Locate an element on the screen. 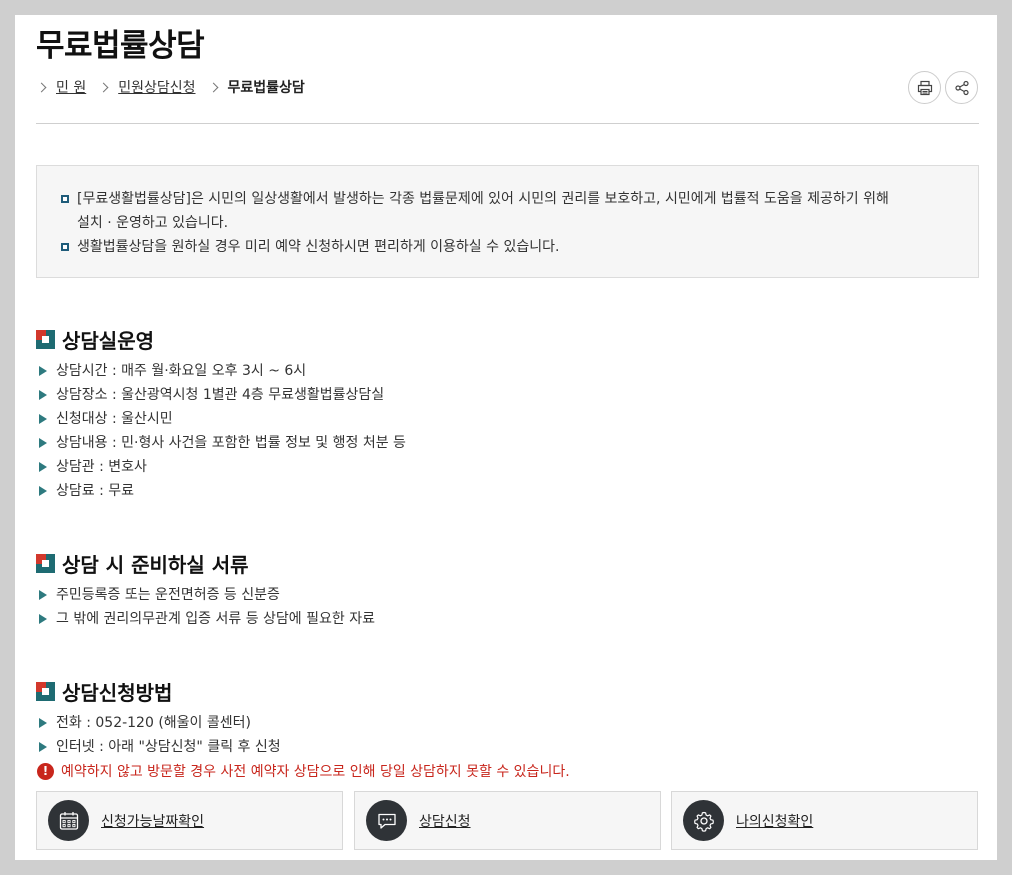  list-item: 전화 : 052-120 (해울이 콜센터) is located at coordinates (159, 723).